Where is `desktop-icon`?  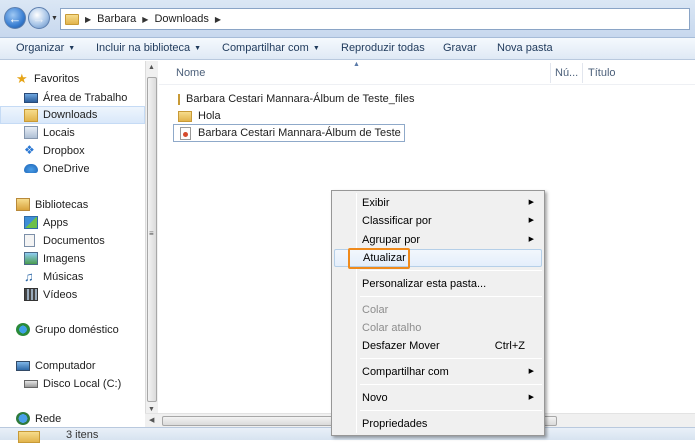 desktop-icon is located at coordinates (31, 97).